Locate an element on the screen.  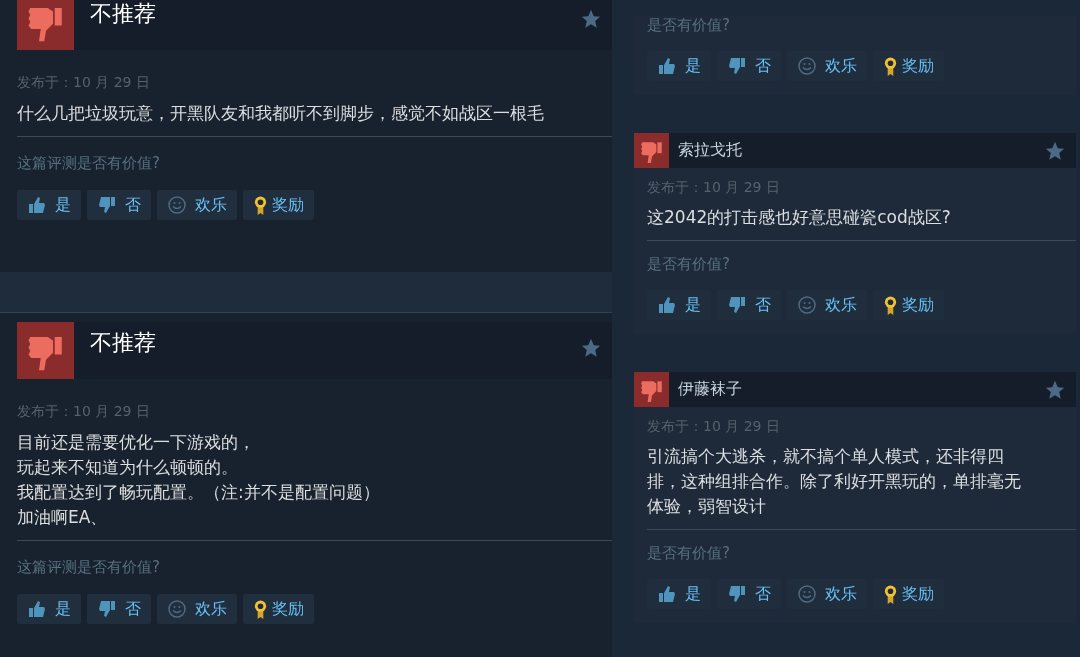
review-text: 目前还是需要优化一下游戏的， is located at coordinates (136, 442).